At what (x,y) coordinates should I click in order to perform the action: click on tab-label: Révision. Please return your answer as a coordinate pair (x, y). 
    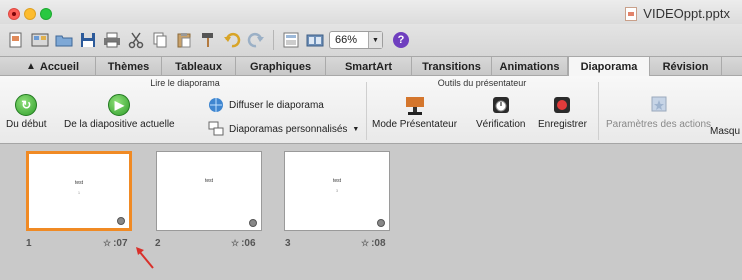
    Looking at the image, I should click on (685, 66).